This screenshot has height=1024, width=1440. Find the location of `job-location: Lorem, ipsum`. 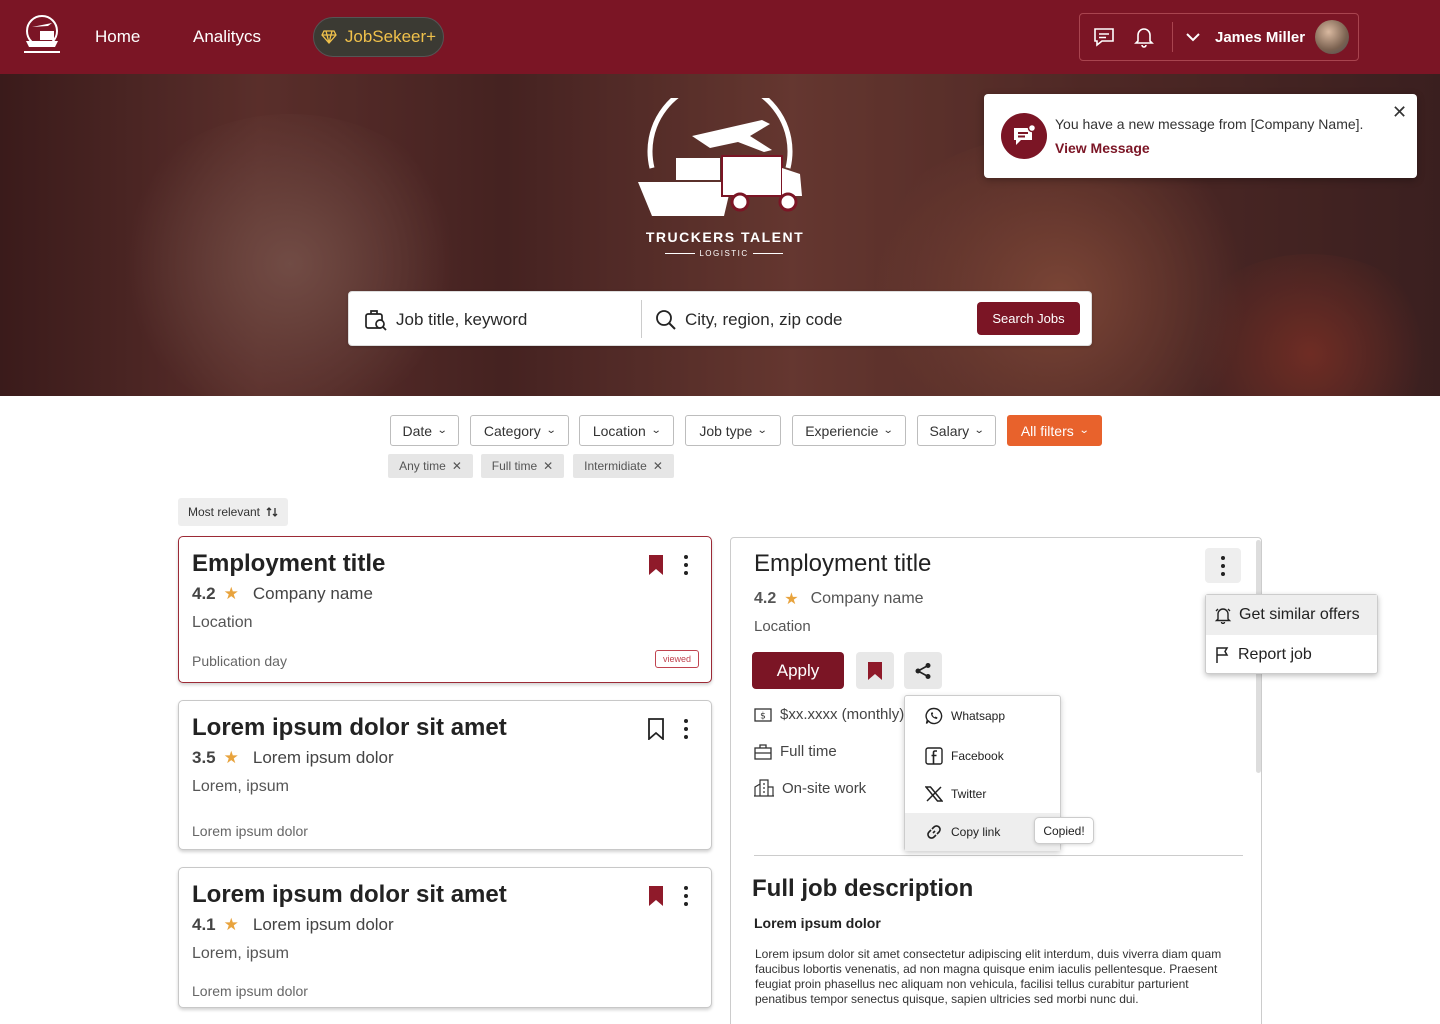

job-location: Lorem, ipsum is located at coordinates (240, 953).